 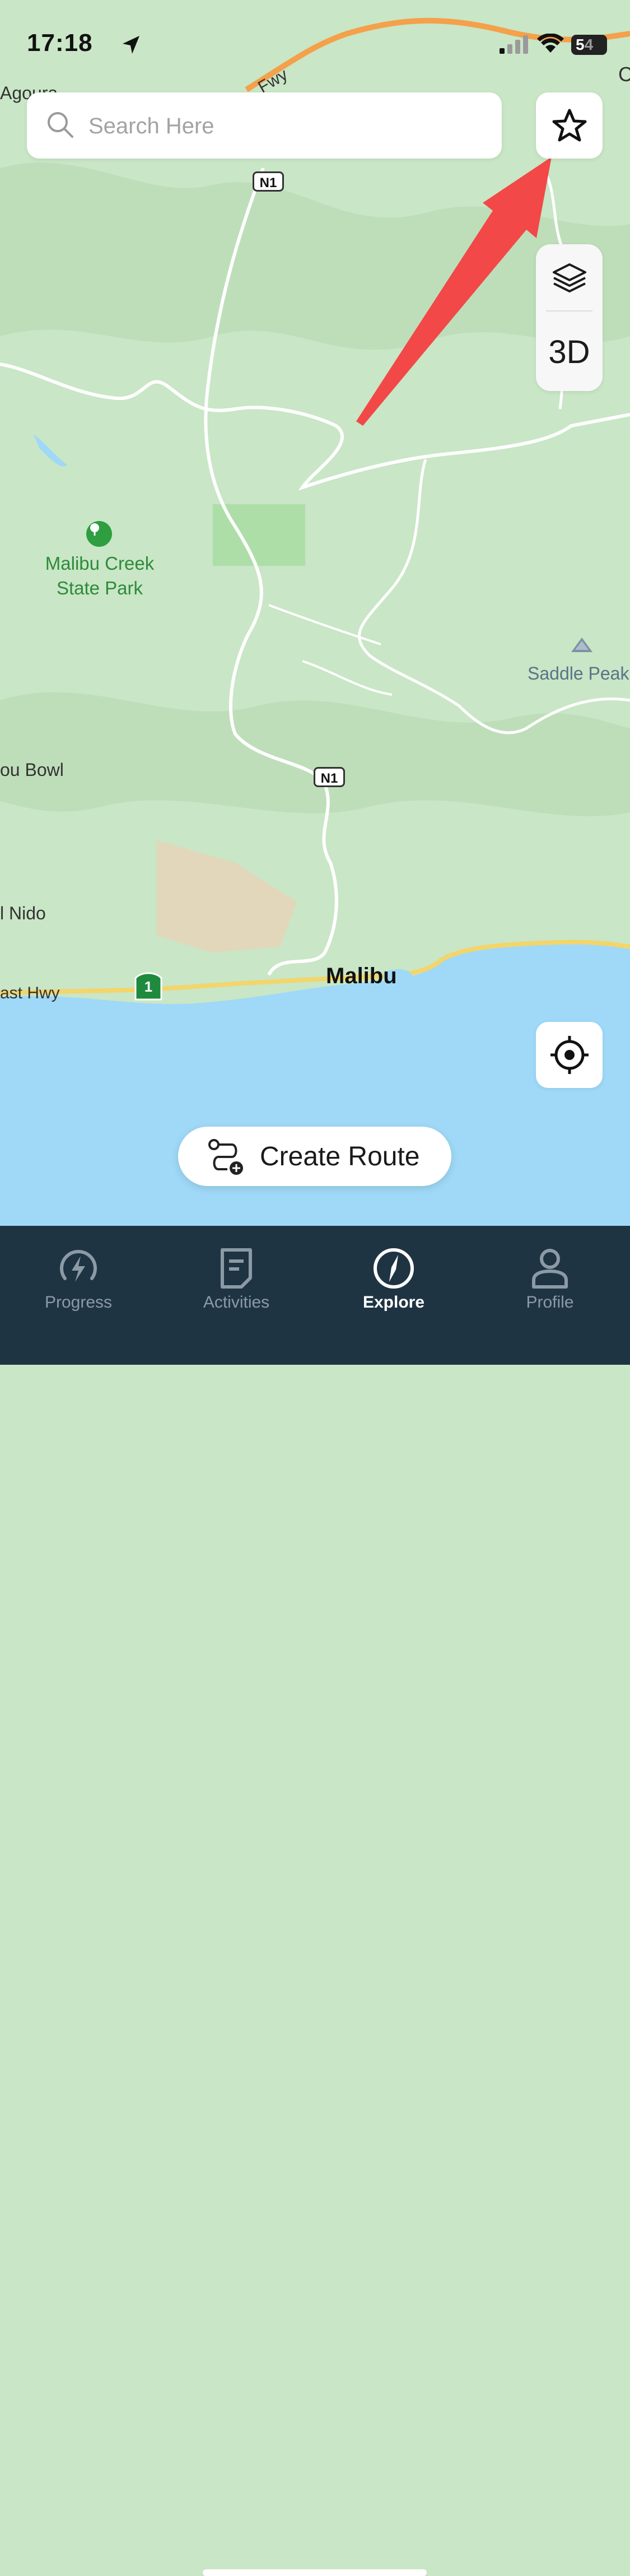 I want to click on battery-level-rest: 4, so click(x=589, y=45).